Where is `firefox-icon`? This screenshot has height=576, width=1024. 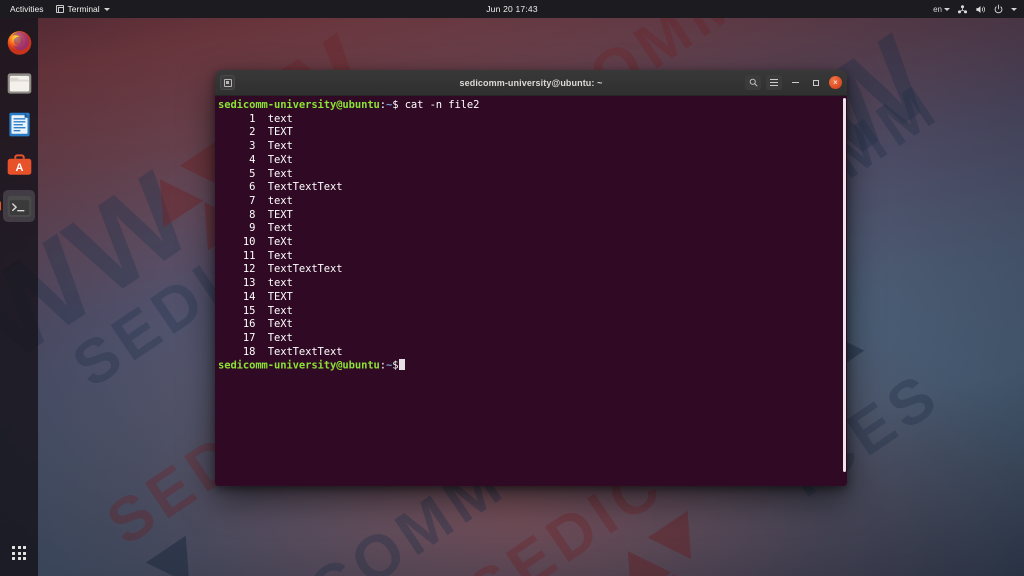 firefox-icon is located at coordinates (19, 42).